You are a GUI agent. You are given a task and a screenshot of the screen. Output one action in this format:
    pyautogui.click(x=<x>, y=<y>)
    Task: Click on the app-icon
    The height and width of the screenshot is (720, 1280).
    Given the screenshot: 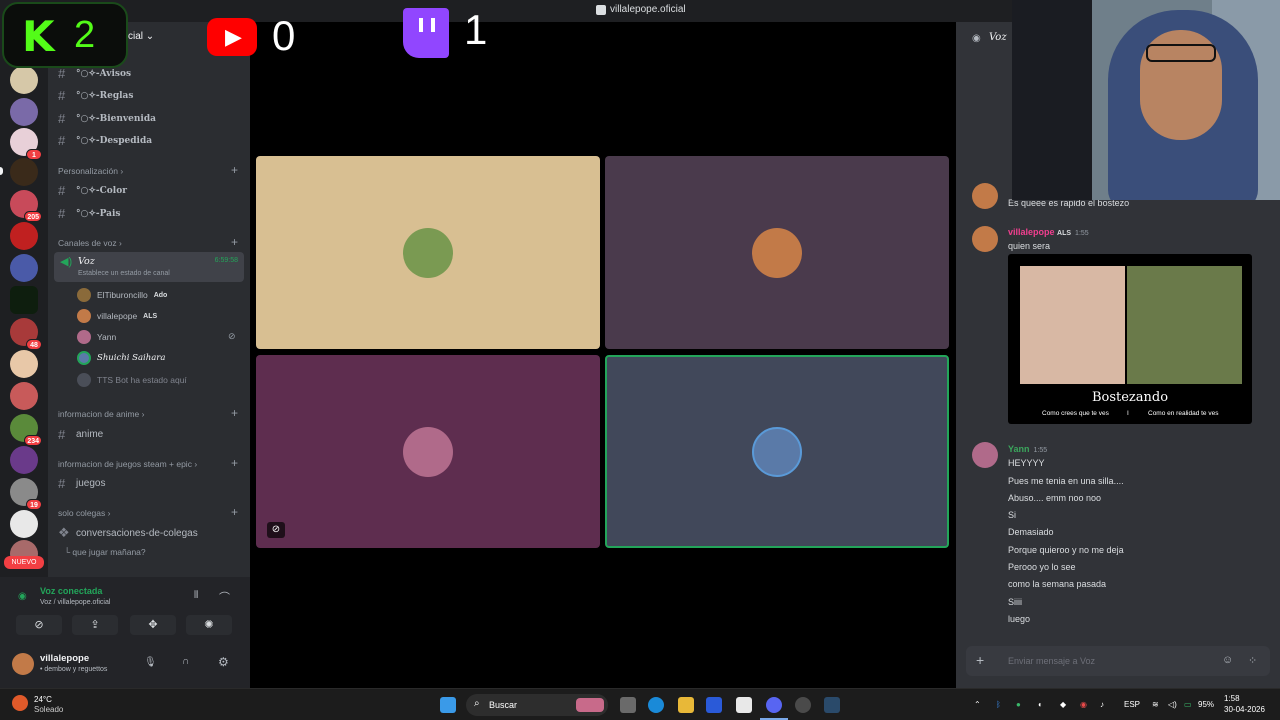 What is the action you would take?
    pyautogui.click(x=744, y=705)
    